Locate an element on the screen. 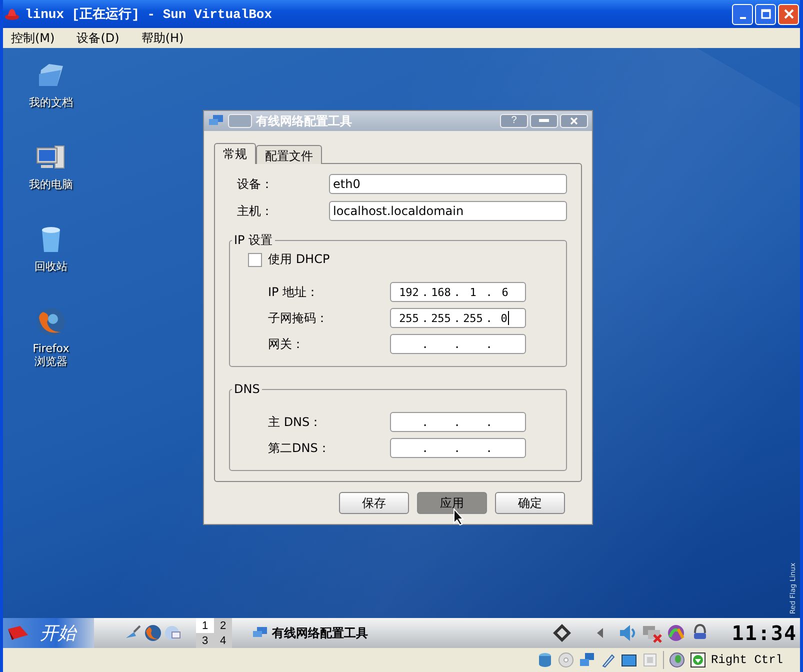  desktop-icon-label: 我的电脑 is located at coordinates (51, 184).